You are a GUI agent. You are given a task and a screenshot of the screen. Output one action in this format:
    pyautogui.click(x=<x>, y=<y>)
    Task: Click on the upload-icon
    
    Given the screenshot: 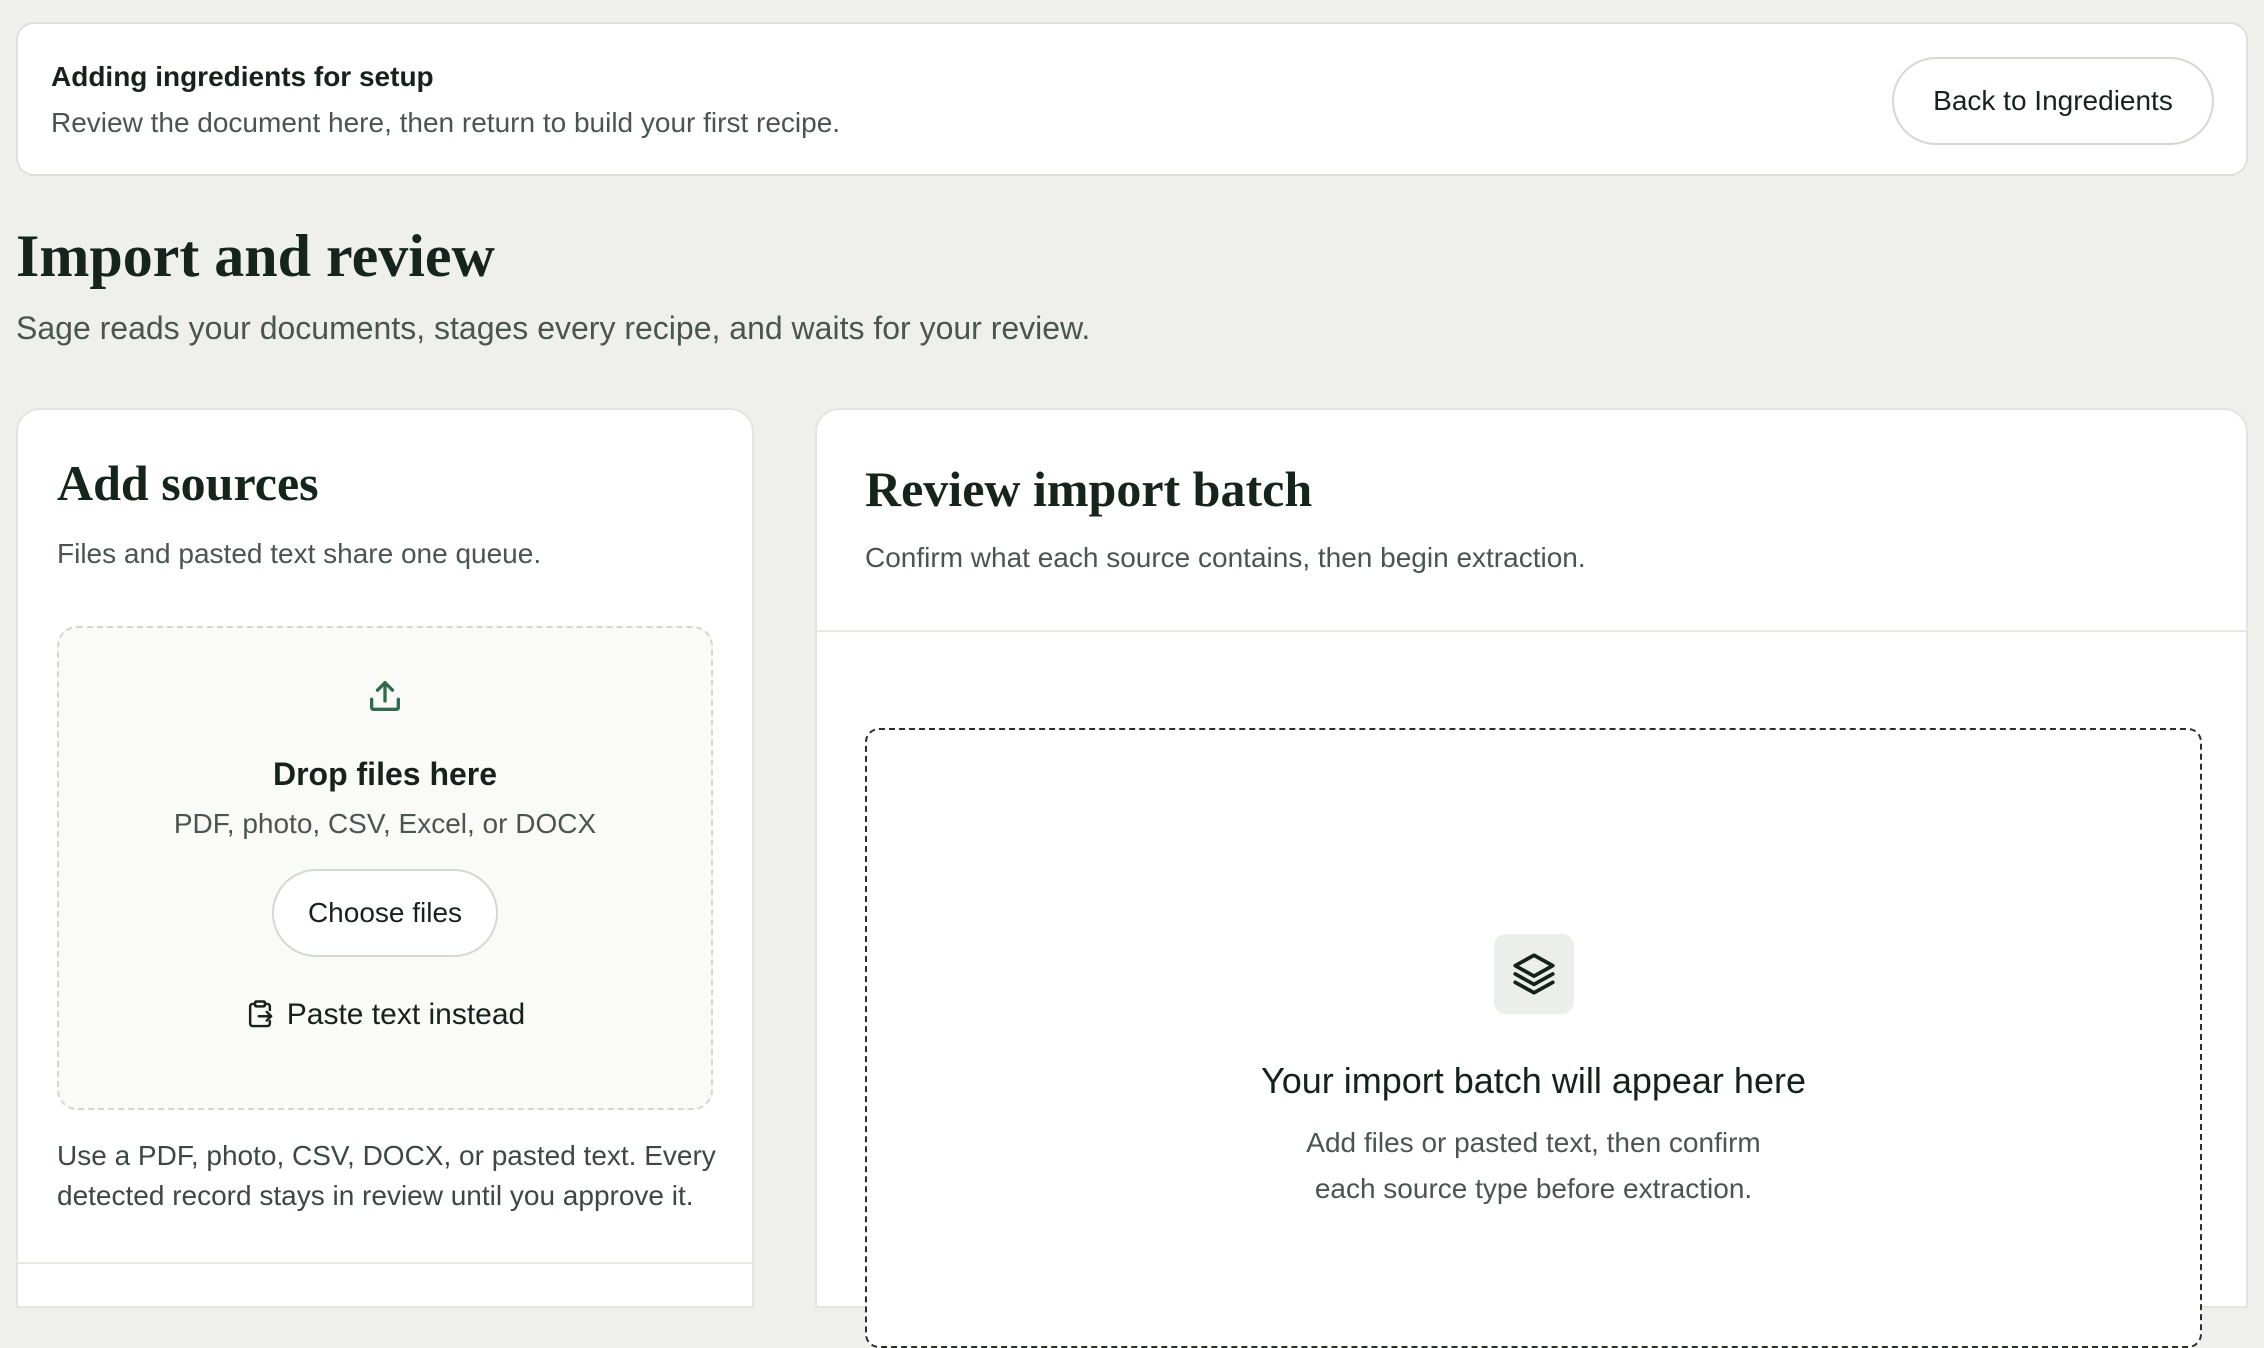 What is the action you would take?
    pyautogui.click(x=385, y=696)
    